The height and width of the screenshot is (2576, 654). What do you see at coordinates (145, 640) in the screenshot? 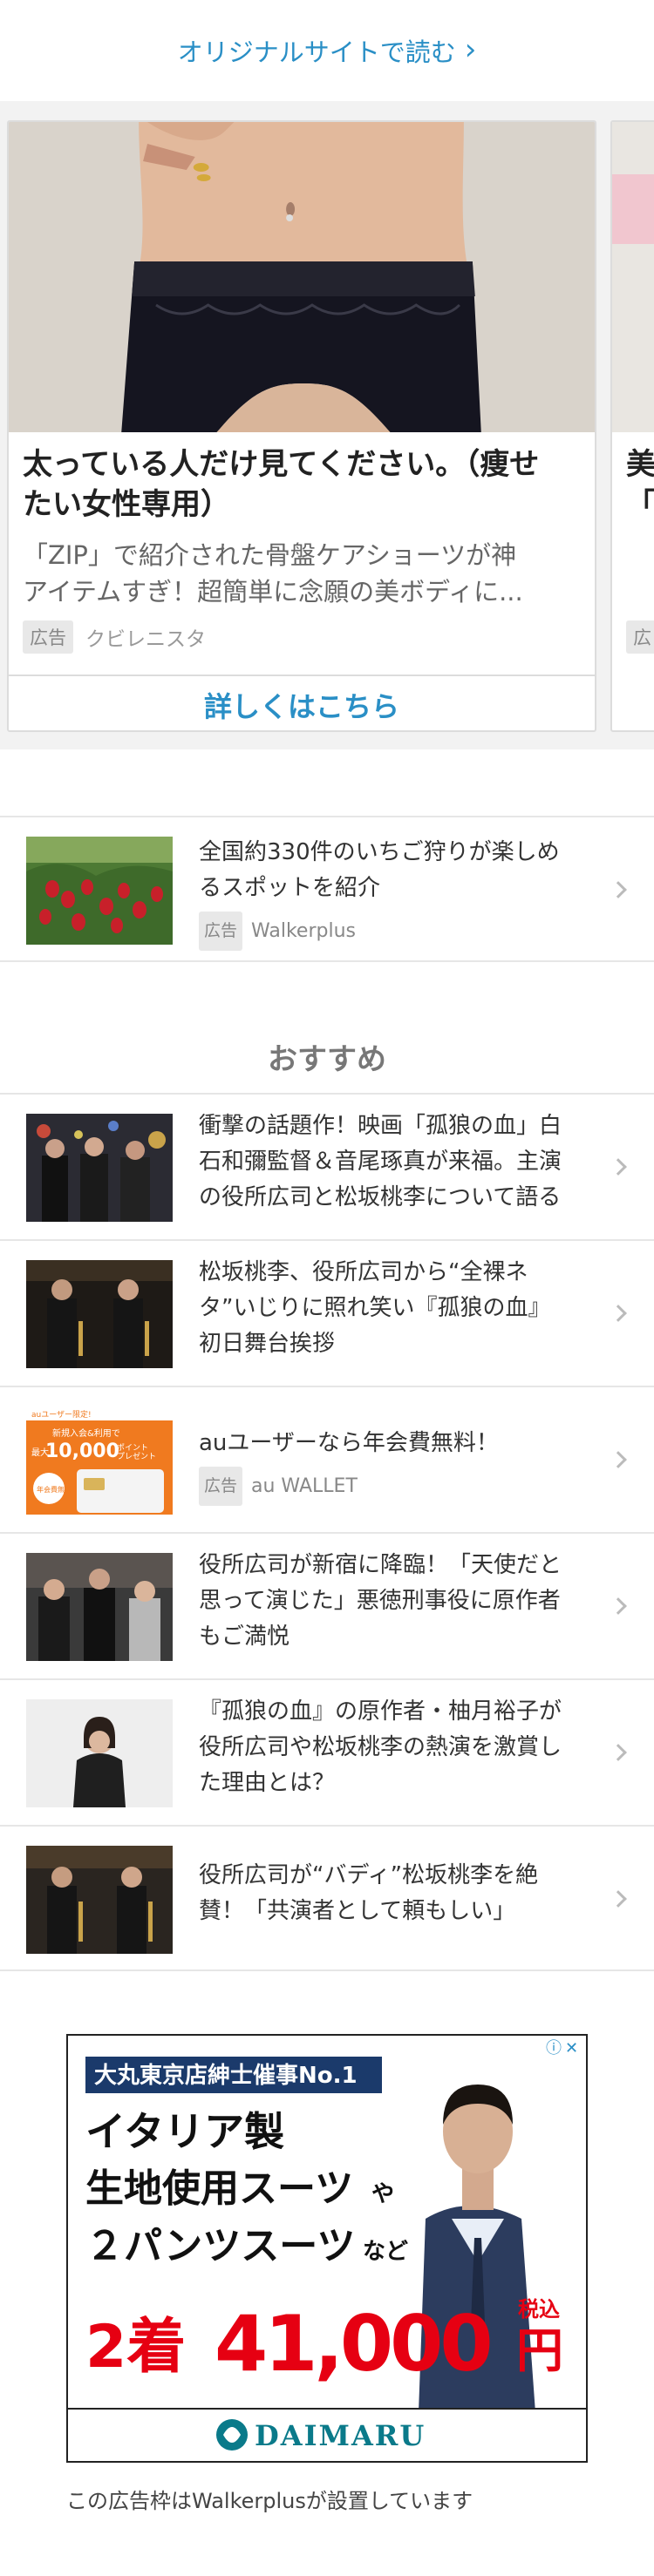
I see `ad-sponsor: クビレニスタ` at bounding box center [145, 640].